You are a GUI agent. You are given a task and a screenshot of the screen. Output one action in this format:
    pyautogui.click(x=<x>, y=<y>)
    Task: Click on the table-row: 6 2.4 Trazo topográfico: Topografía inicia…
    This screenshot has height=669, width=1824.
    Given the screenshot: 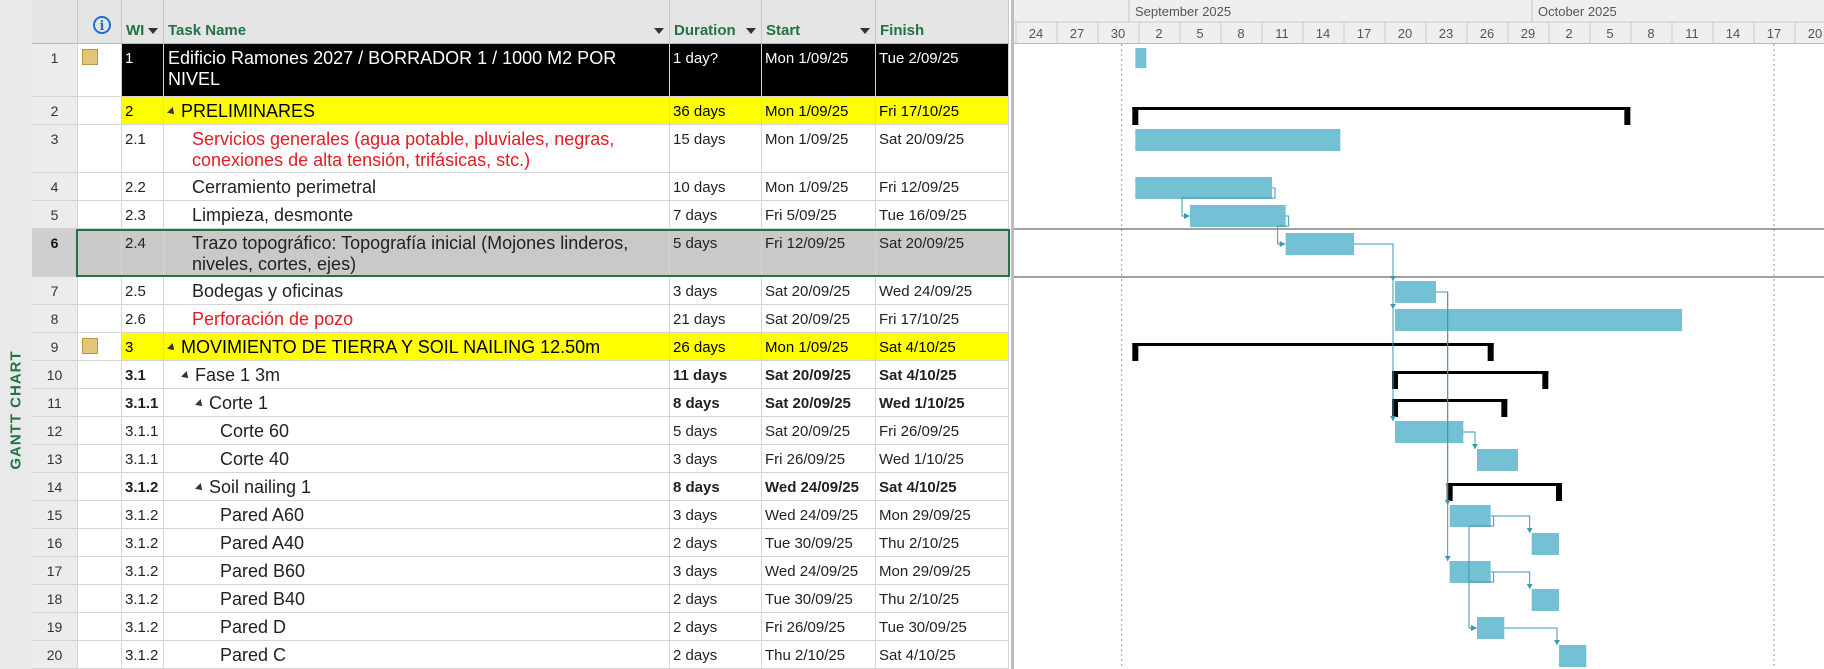 What is the action you would take?
    pyautogui.click(x=520, y=253)
    